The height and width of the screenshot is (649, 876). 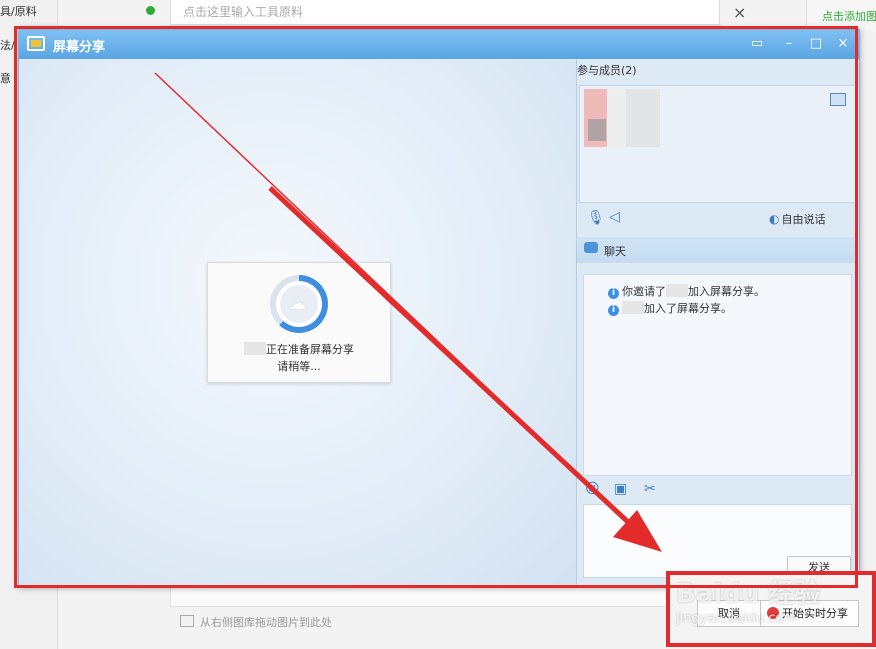 I want to click on free-talk-icon: ◐, so click(x=774, y=219).